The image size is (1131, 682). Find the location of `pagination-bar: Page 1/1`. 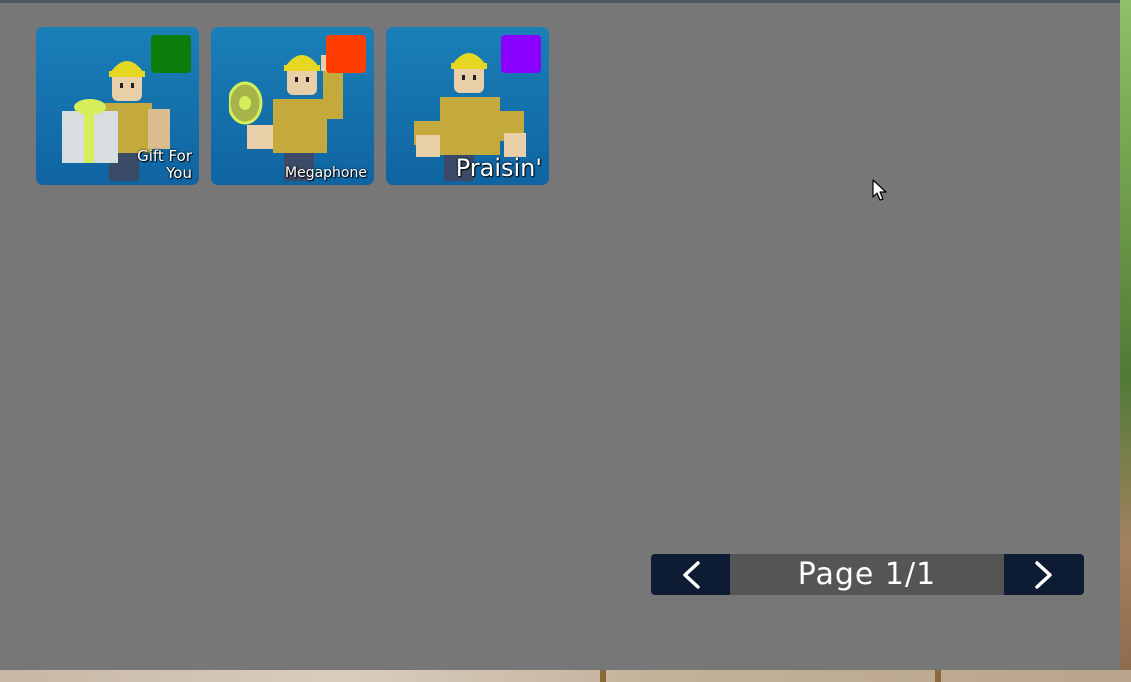

pagination-bar: Page 1/1 is located at coordinates (867, 574).